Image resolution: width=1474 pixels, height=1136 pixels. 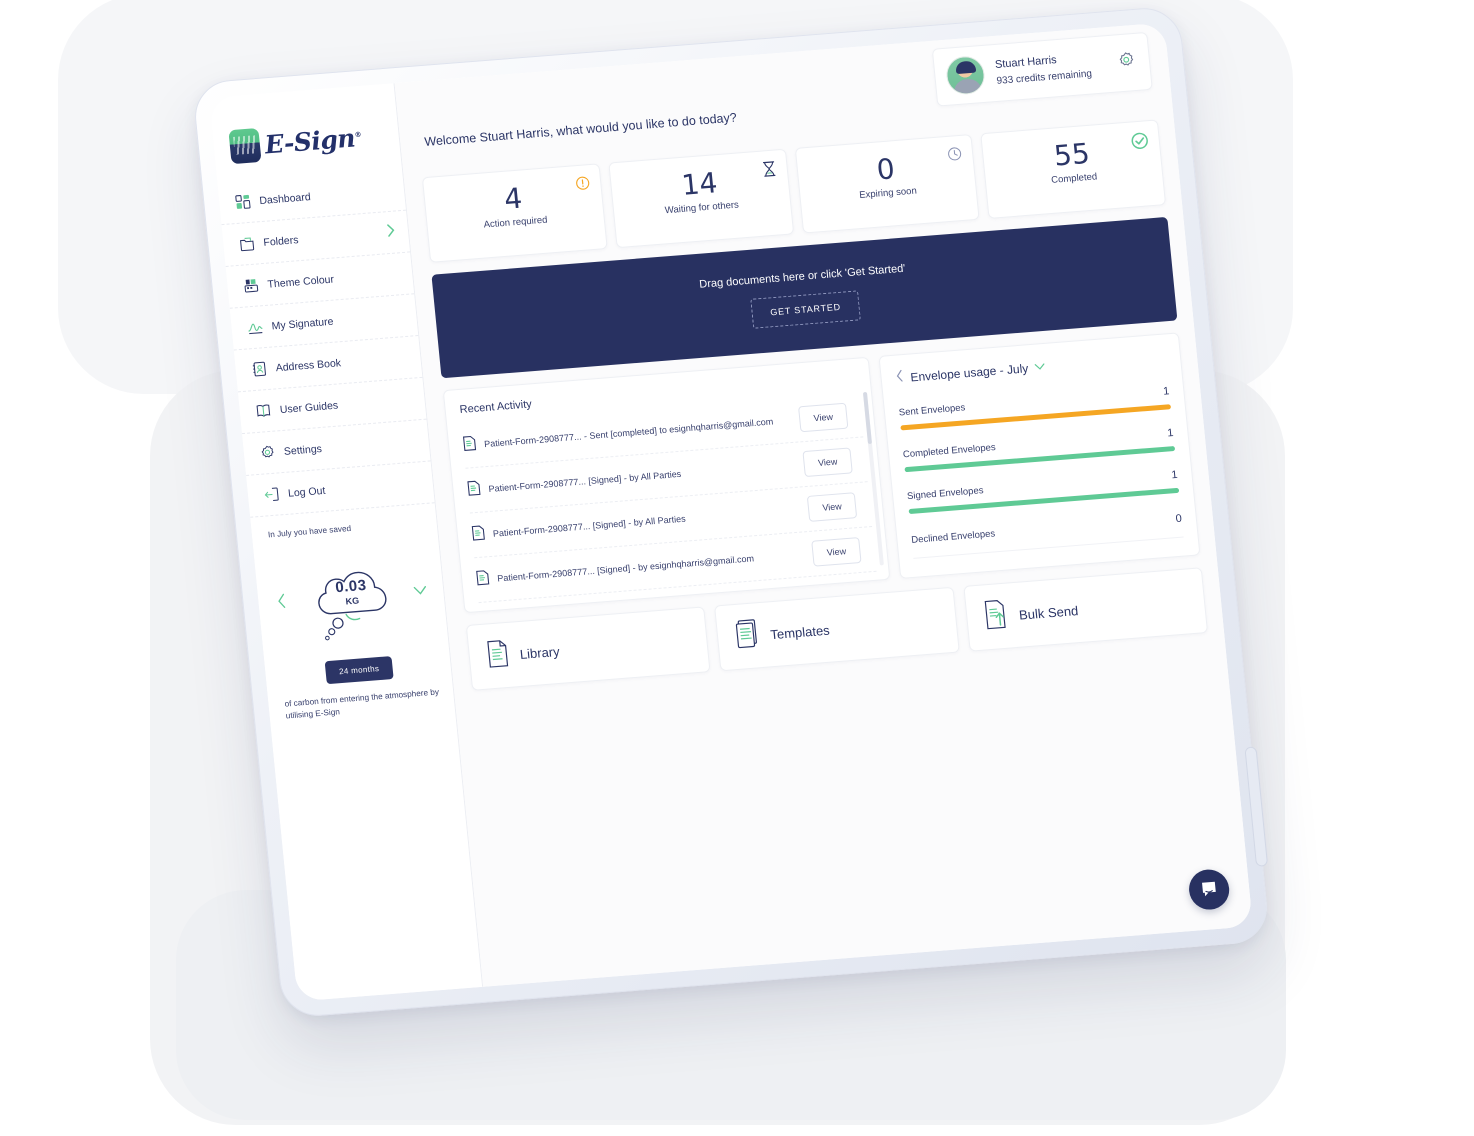 I want to click on chevron-right-icon, so click(x=391, y=233).